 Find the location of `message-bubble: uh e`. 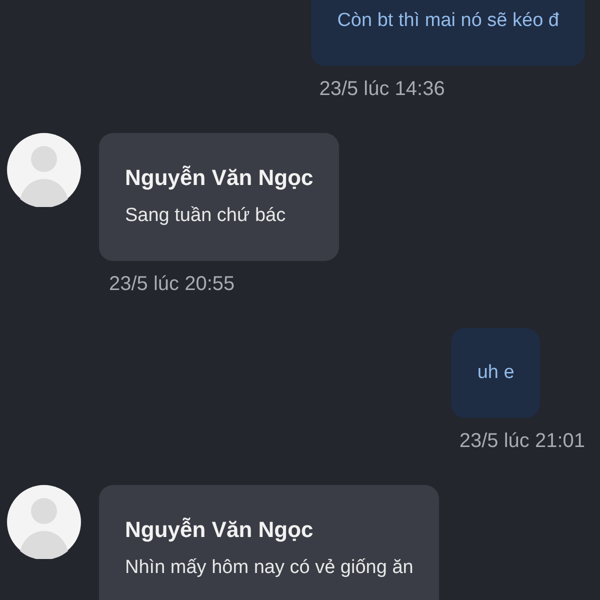

message-bubble: uh e is located at coordinates (495, 373).